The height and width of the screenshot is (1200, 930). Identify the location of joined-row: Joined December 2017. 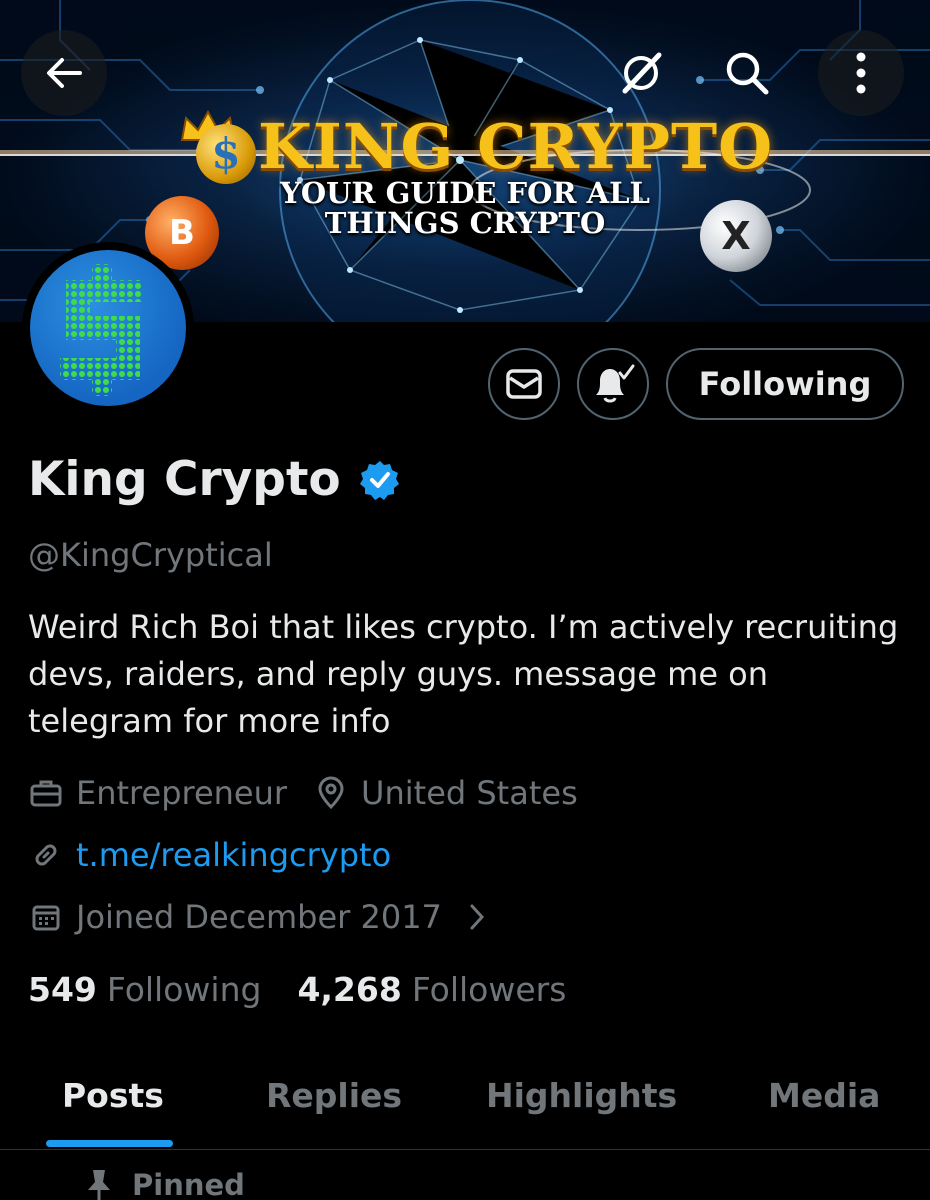
(257, 917).